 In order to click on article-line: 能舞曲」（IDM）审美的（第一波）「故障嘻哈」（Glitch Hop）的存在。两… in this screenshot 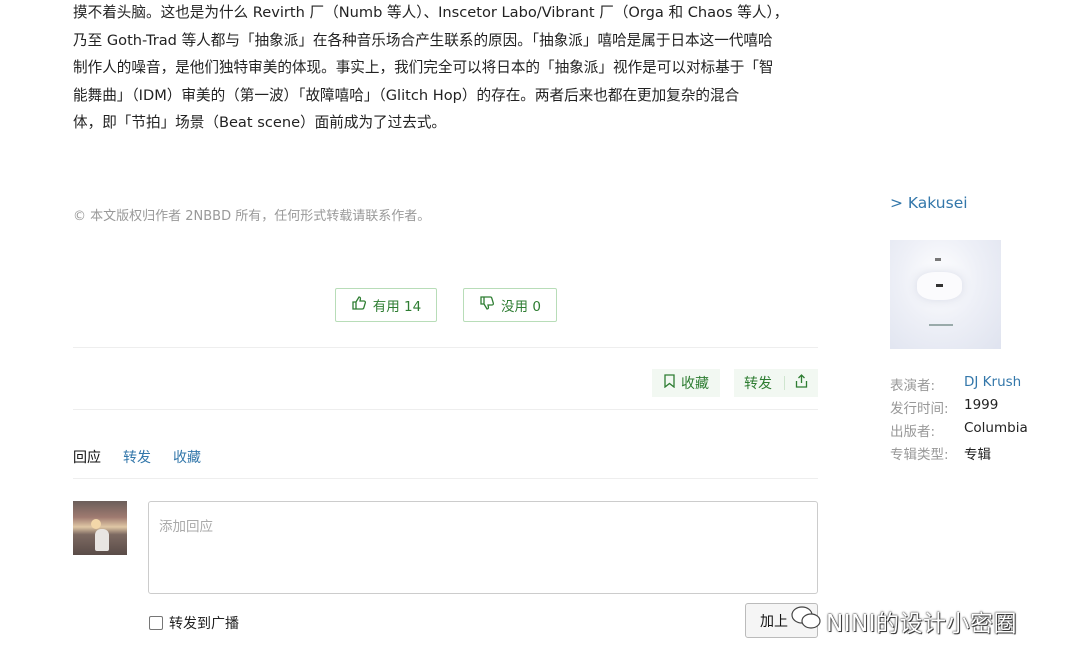, I will do `click(406, 95)`.